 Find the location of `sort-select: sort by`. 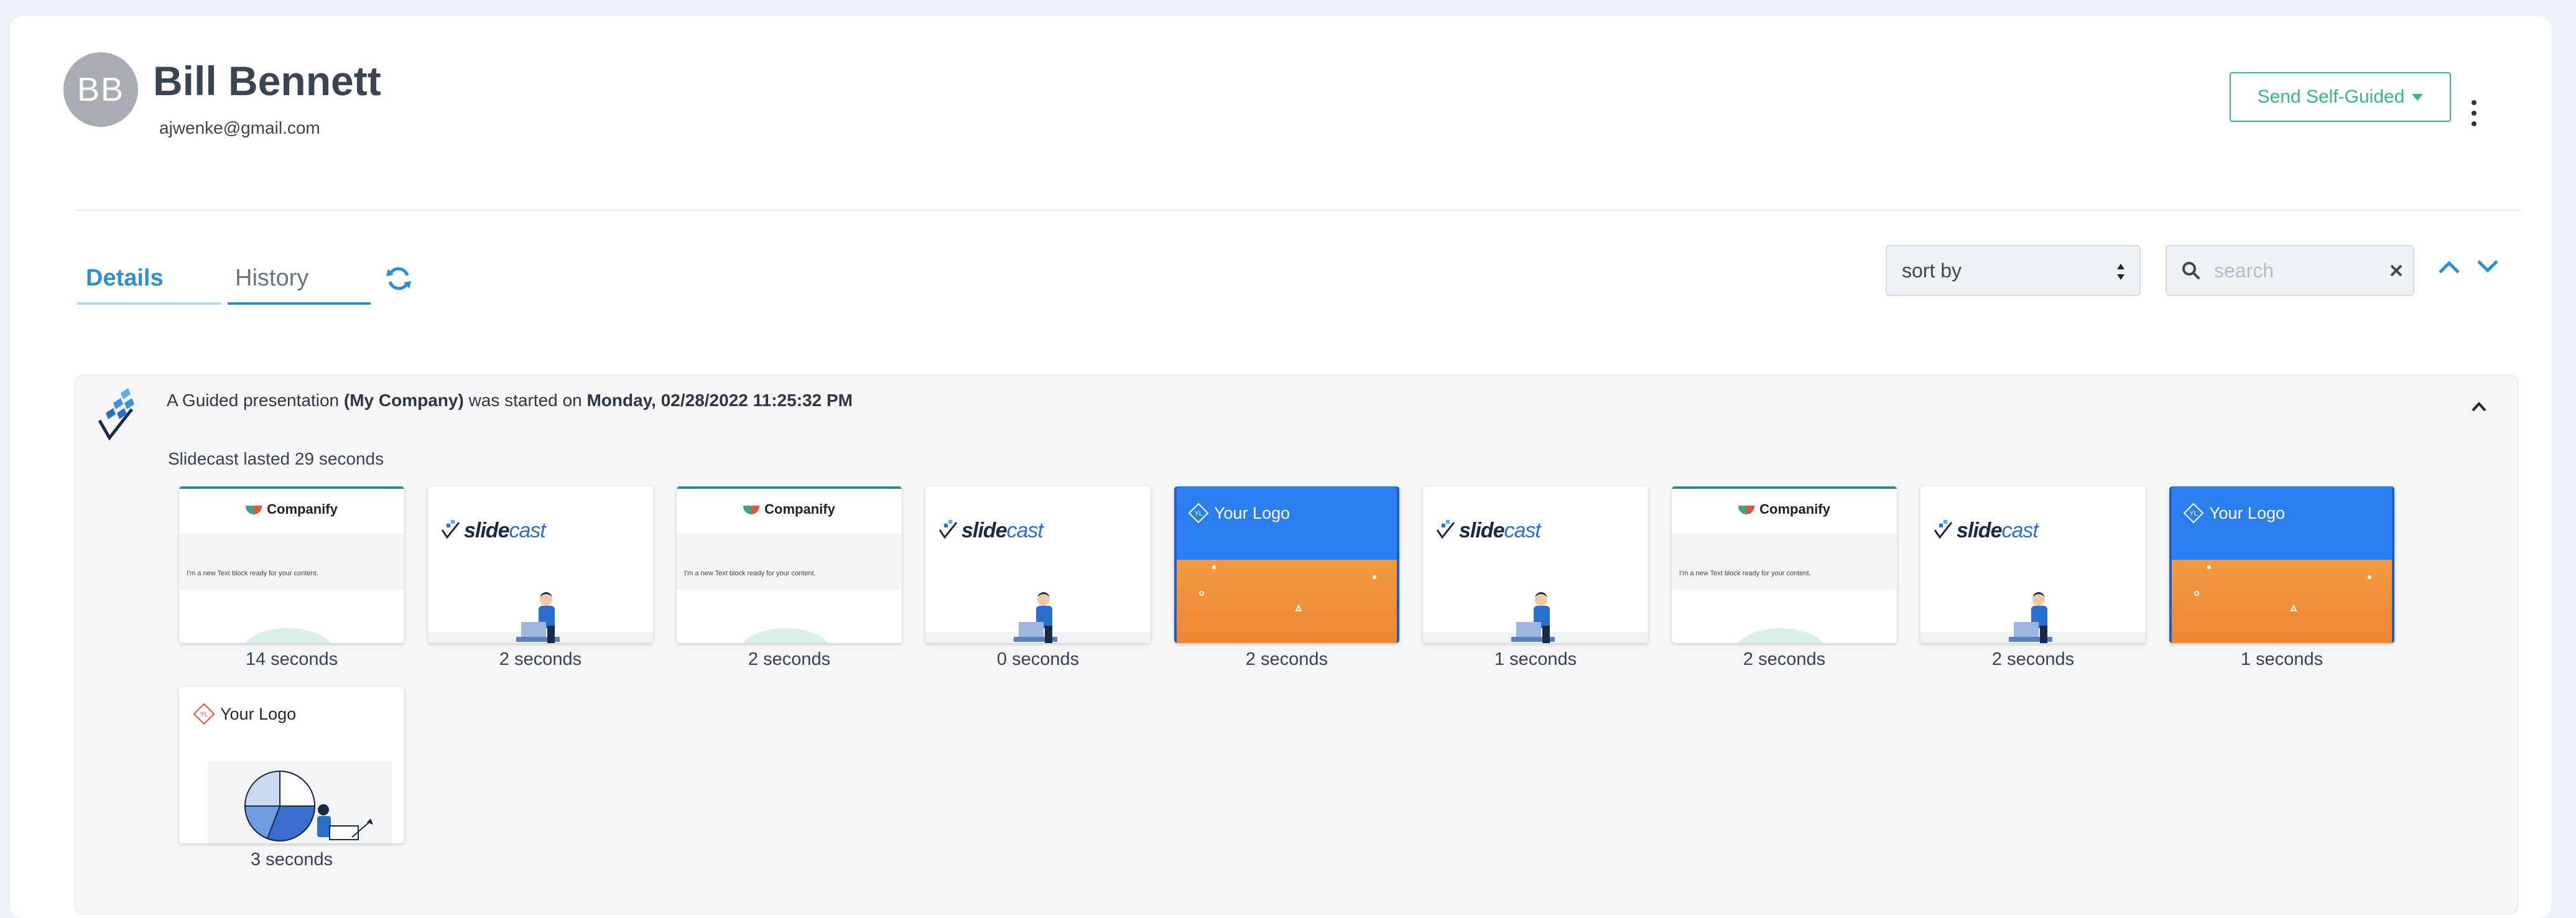

sort-select: sort by is located at coordinates (2014, 270).